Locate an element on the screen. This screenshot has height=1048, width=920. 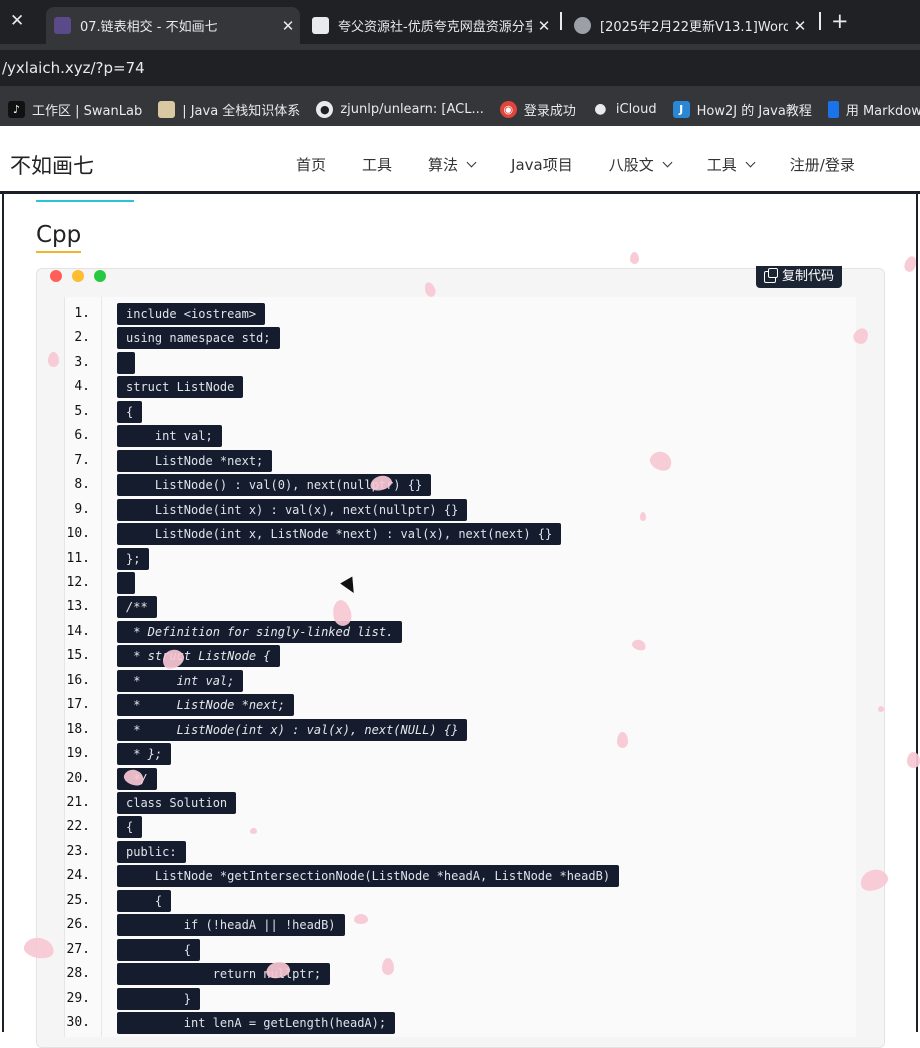
bookmark-icloud: ● iCloud is located at coordinates (624, 109).